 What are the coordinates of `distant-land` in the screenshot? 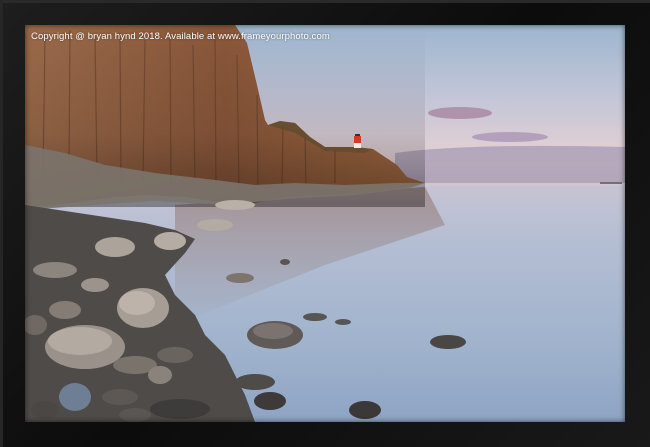 It's located at (611, 183).